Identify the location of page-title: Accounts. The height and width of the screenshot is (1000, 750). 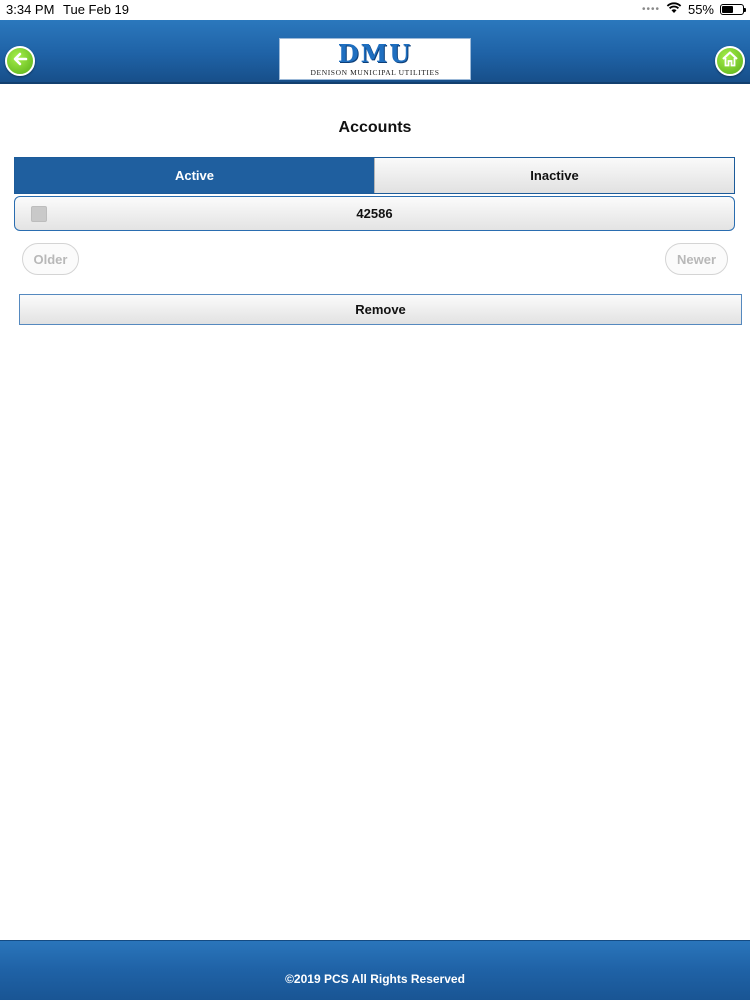
(375, 127).